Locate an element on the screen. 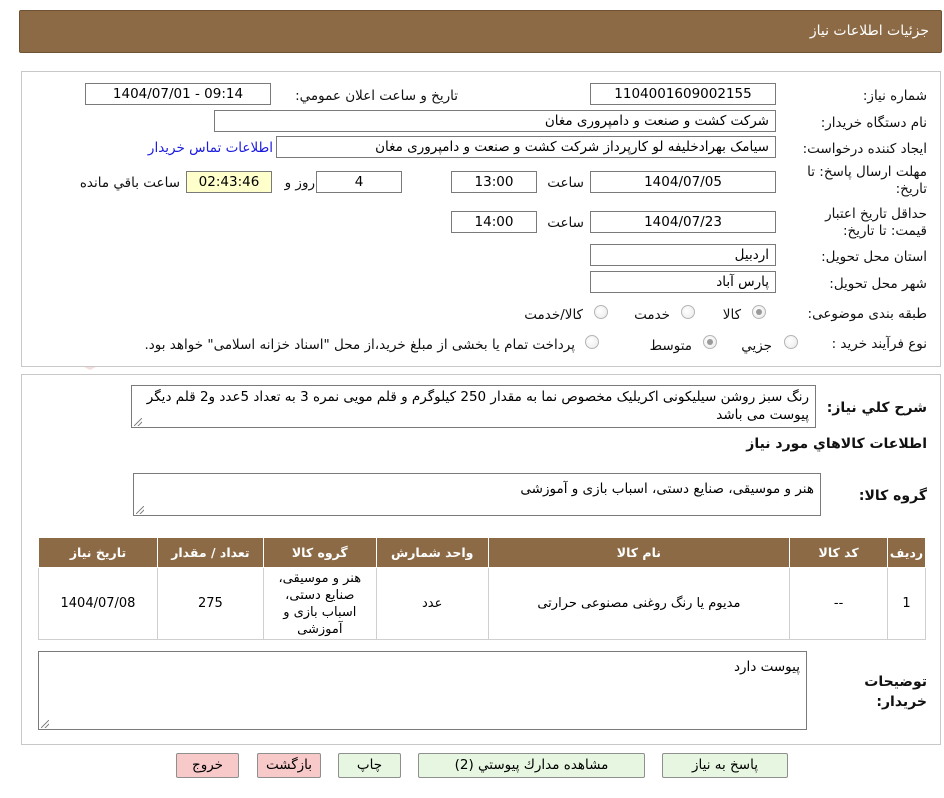 This screenshot has height=798, width=944. process-option-medium: متوسط is located at coordinates (670, 346).